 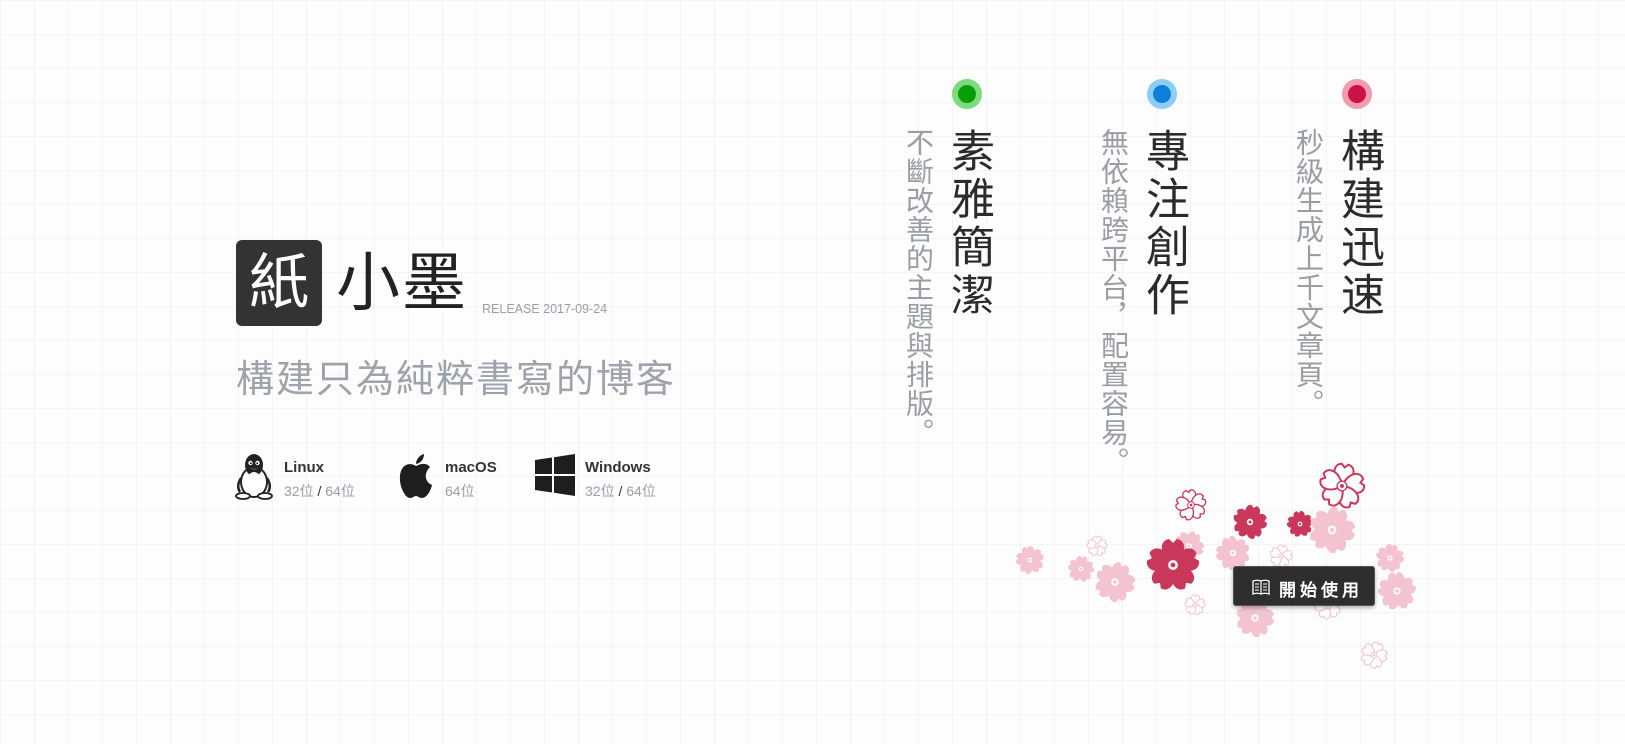 I want to click on start-button-label: 開始使用, so click(x=1321, y=591).